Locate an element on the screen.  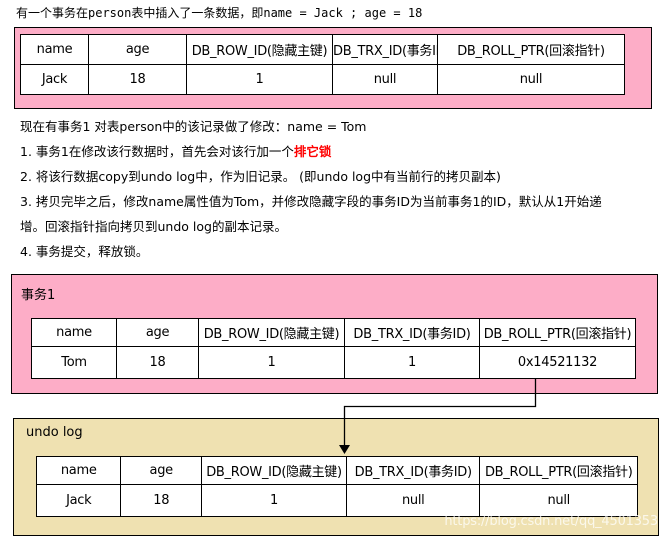
watermark: https://blog.csdn.net/qq_45013531 is located at coordinates (555, 521).